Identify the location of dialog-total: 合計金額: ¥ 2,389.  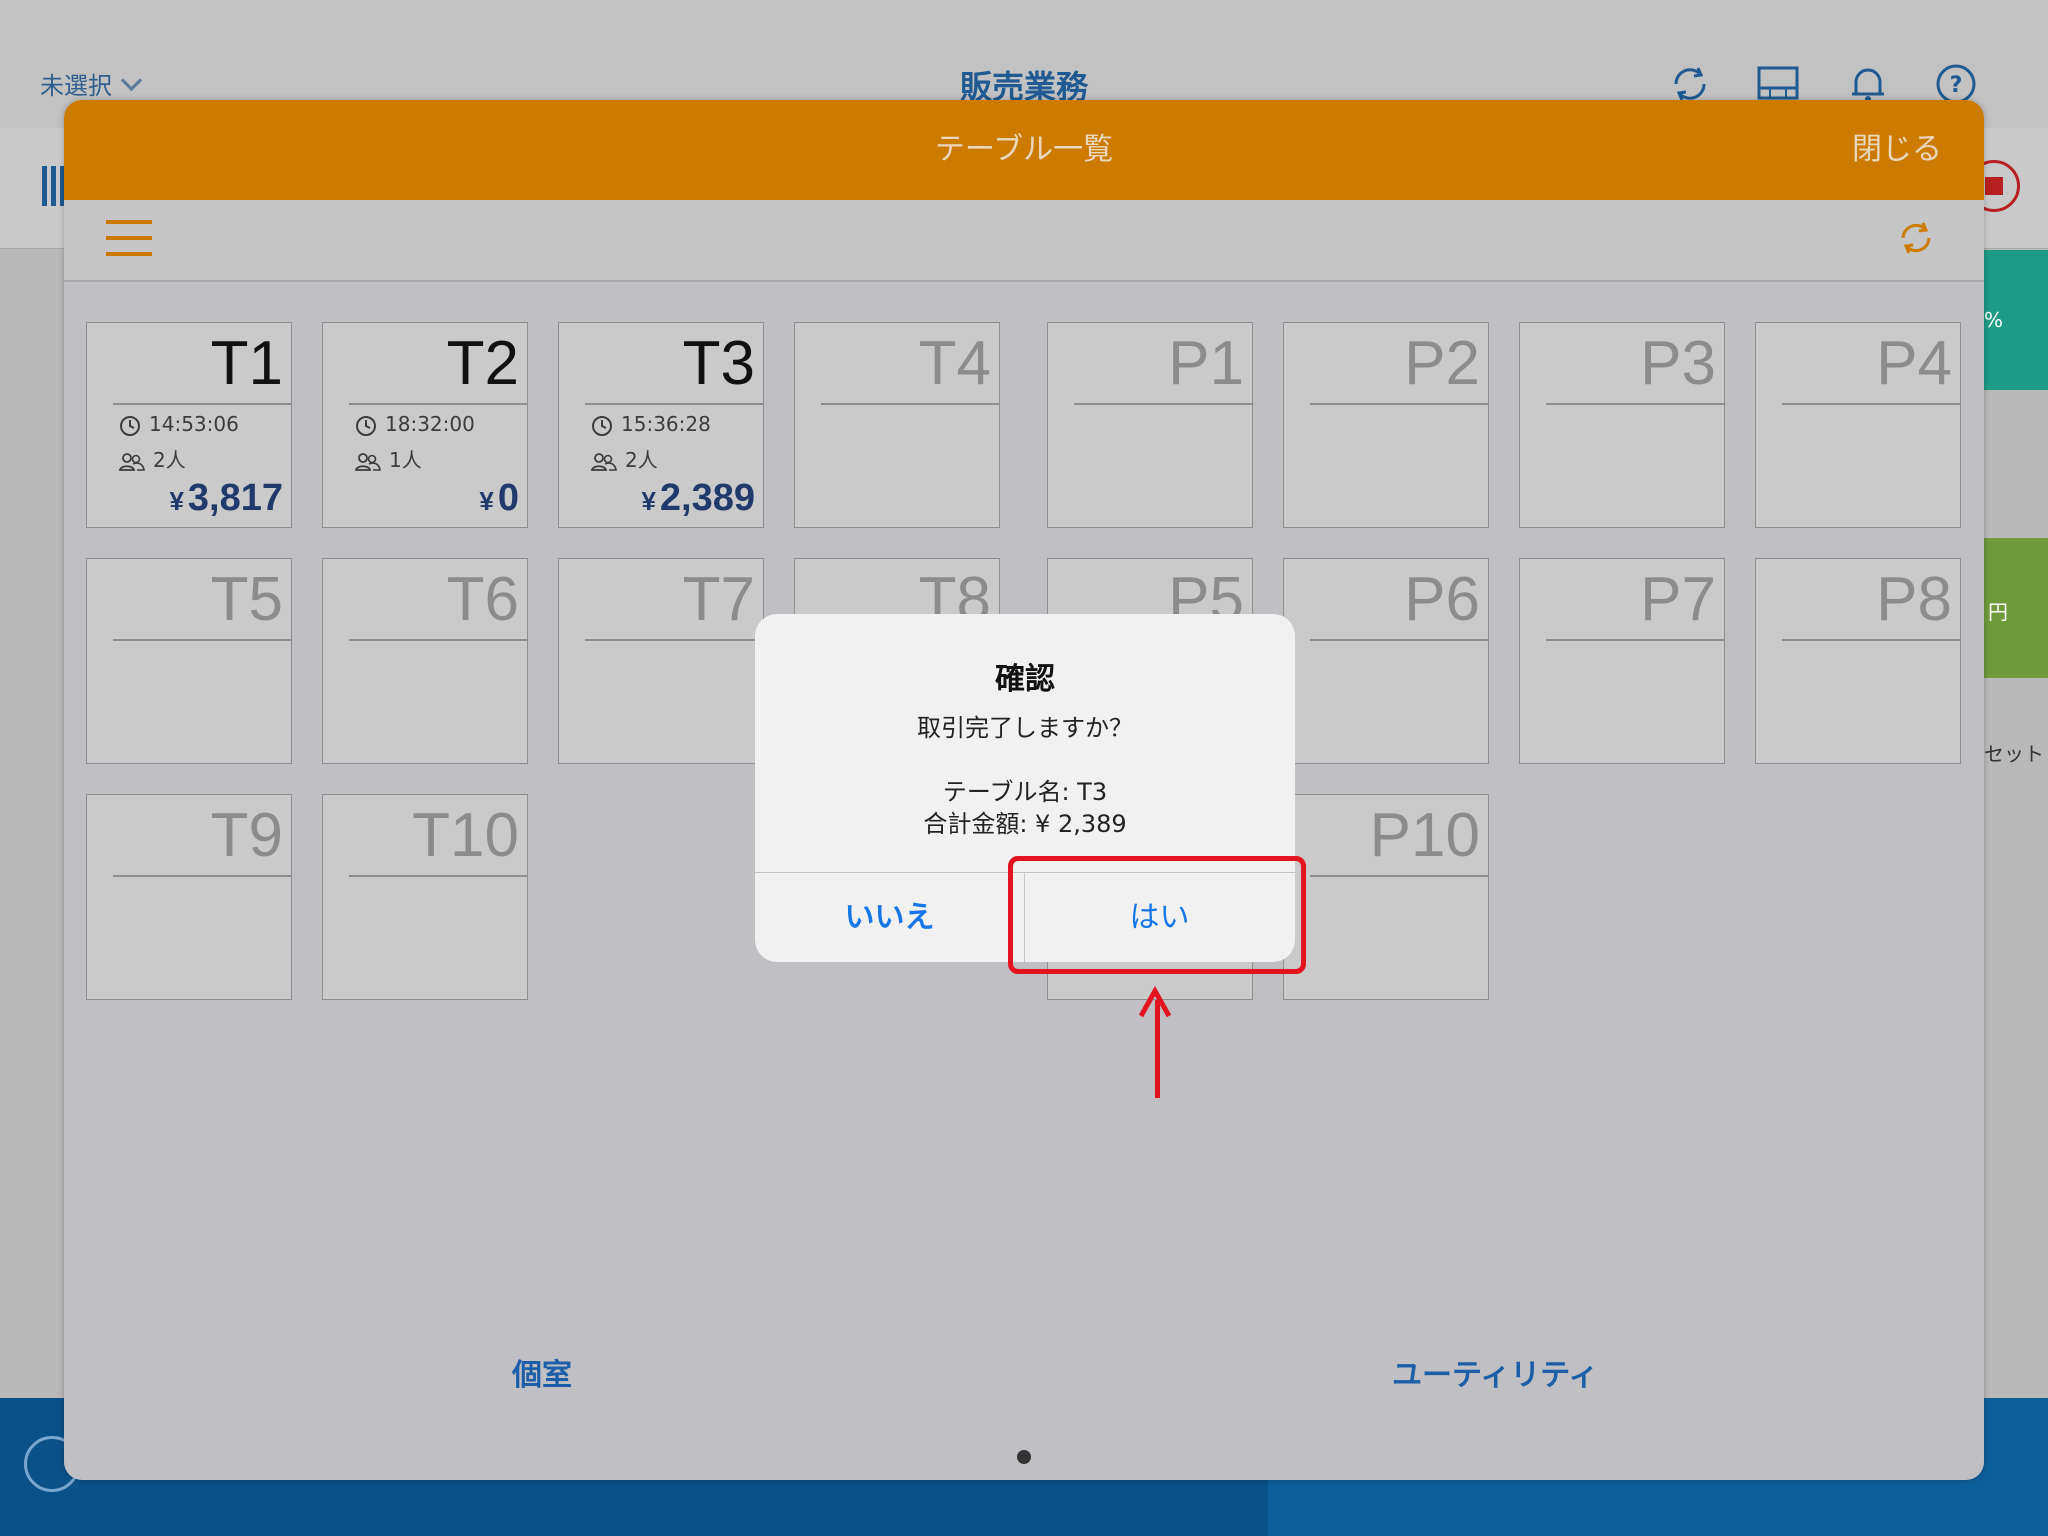
(1025, 824).